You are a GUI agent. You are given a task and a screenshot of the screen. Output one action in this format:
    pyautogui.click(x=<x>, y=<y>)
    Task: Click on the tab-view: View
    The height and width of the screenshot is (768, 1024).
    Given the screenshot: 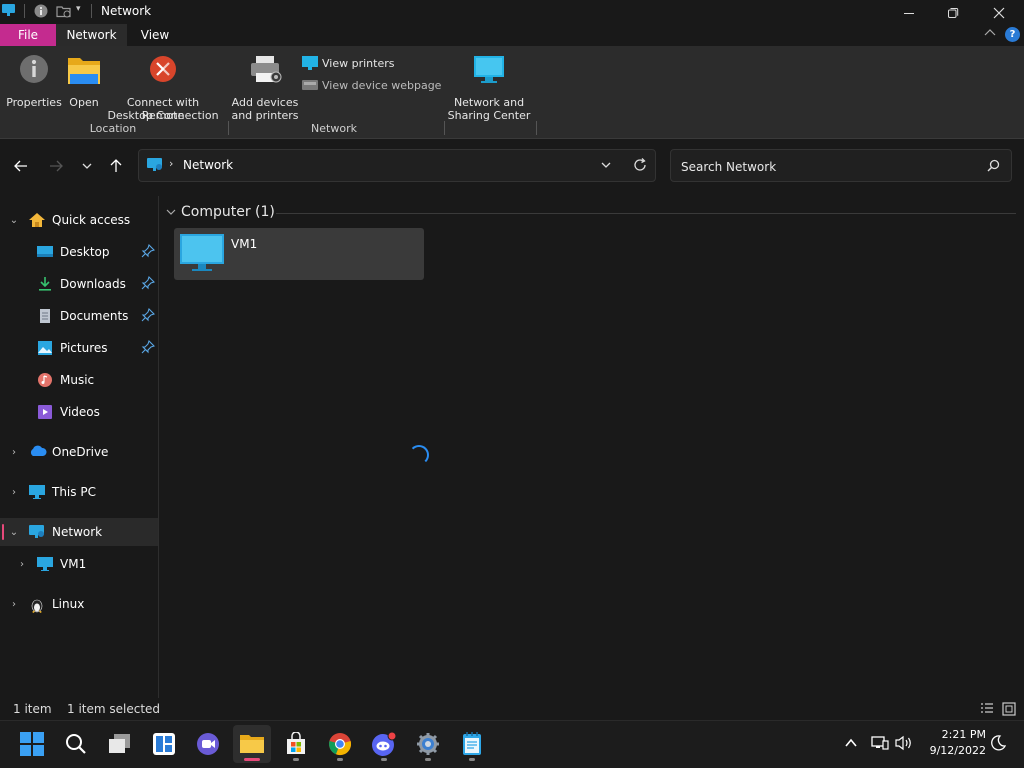 What is the action you would take?
    pyautogui.click(x=155, y=35)
    